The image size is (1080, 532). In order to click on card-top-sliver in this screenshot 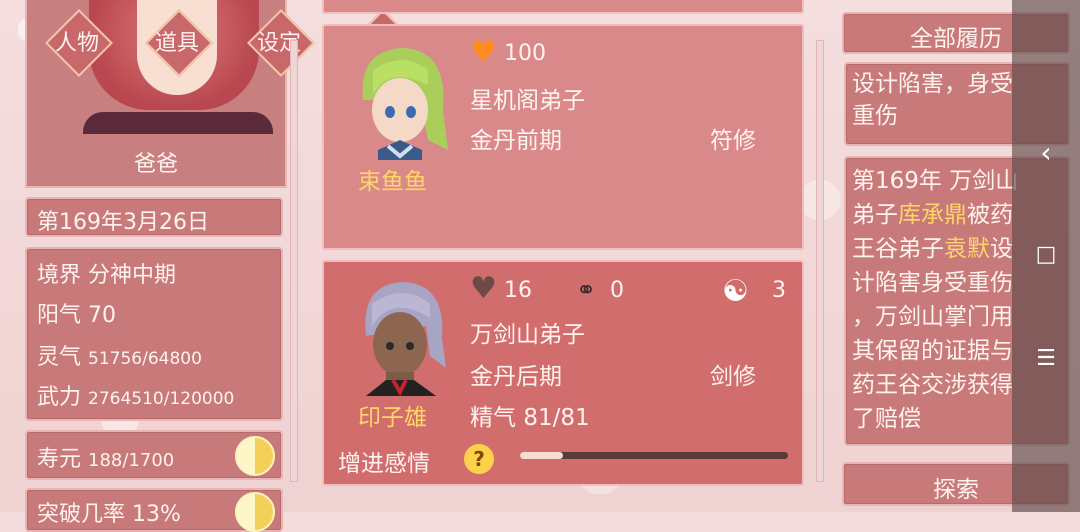, I will do `click(563, 7)`.